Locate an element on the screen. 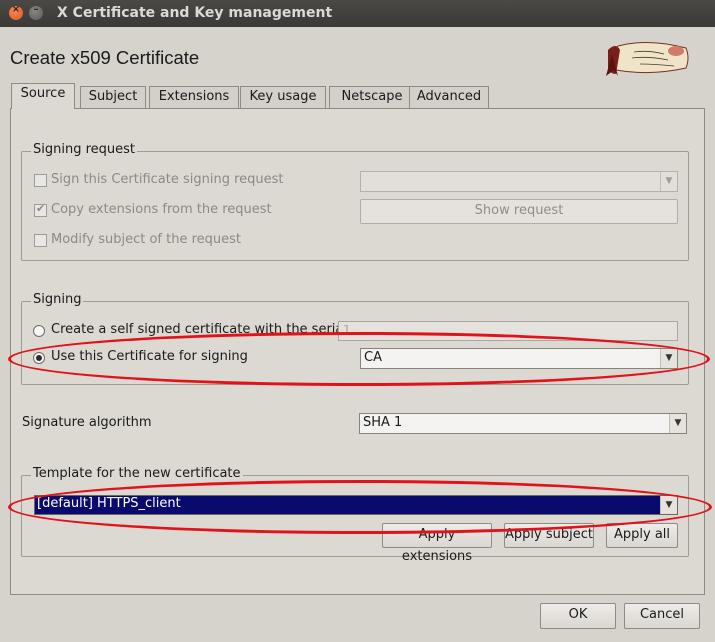 The width and height of the screenshot is (715, 642). ca-select: CA ▼ is located at coordinates (519, 358).